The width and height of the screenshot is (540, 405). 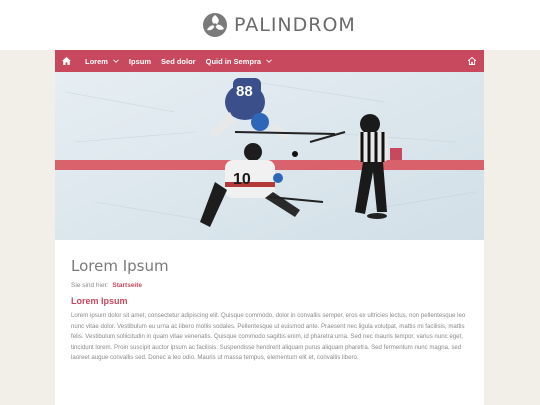 I want to click on breadcrumb-link-home: Startseite, so click(x=127, y=285).